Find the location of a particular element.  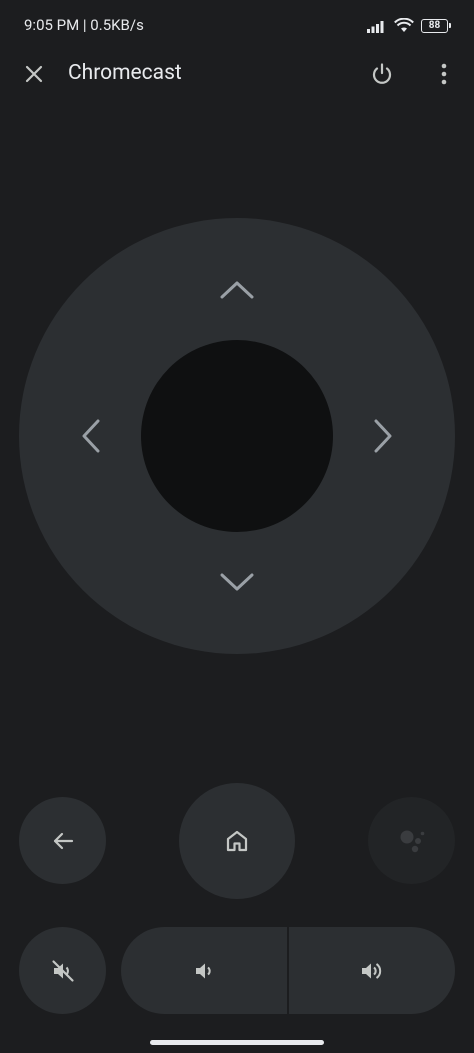

volume-down-icon is located at coordinates (203, 970).